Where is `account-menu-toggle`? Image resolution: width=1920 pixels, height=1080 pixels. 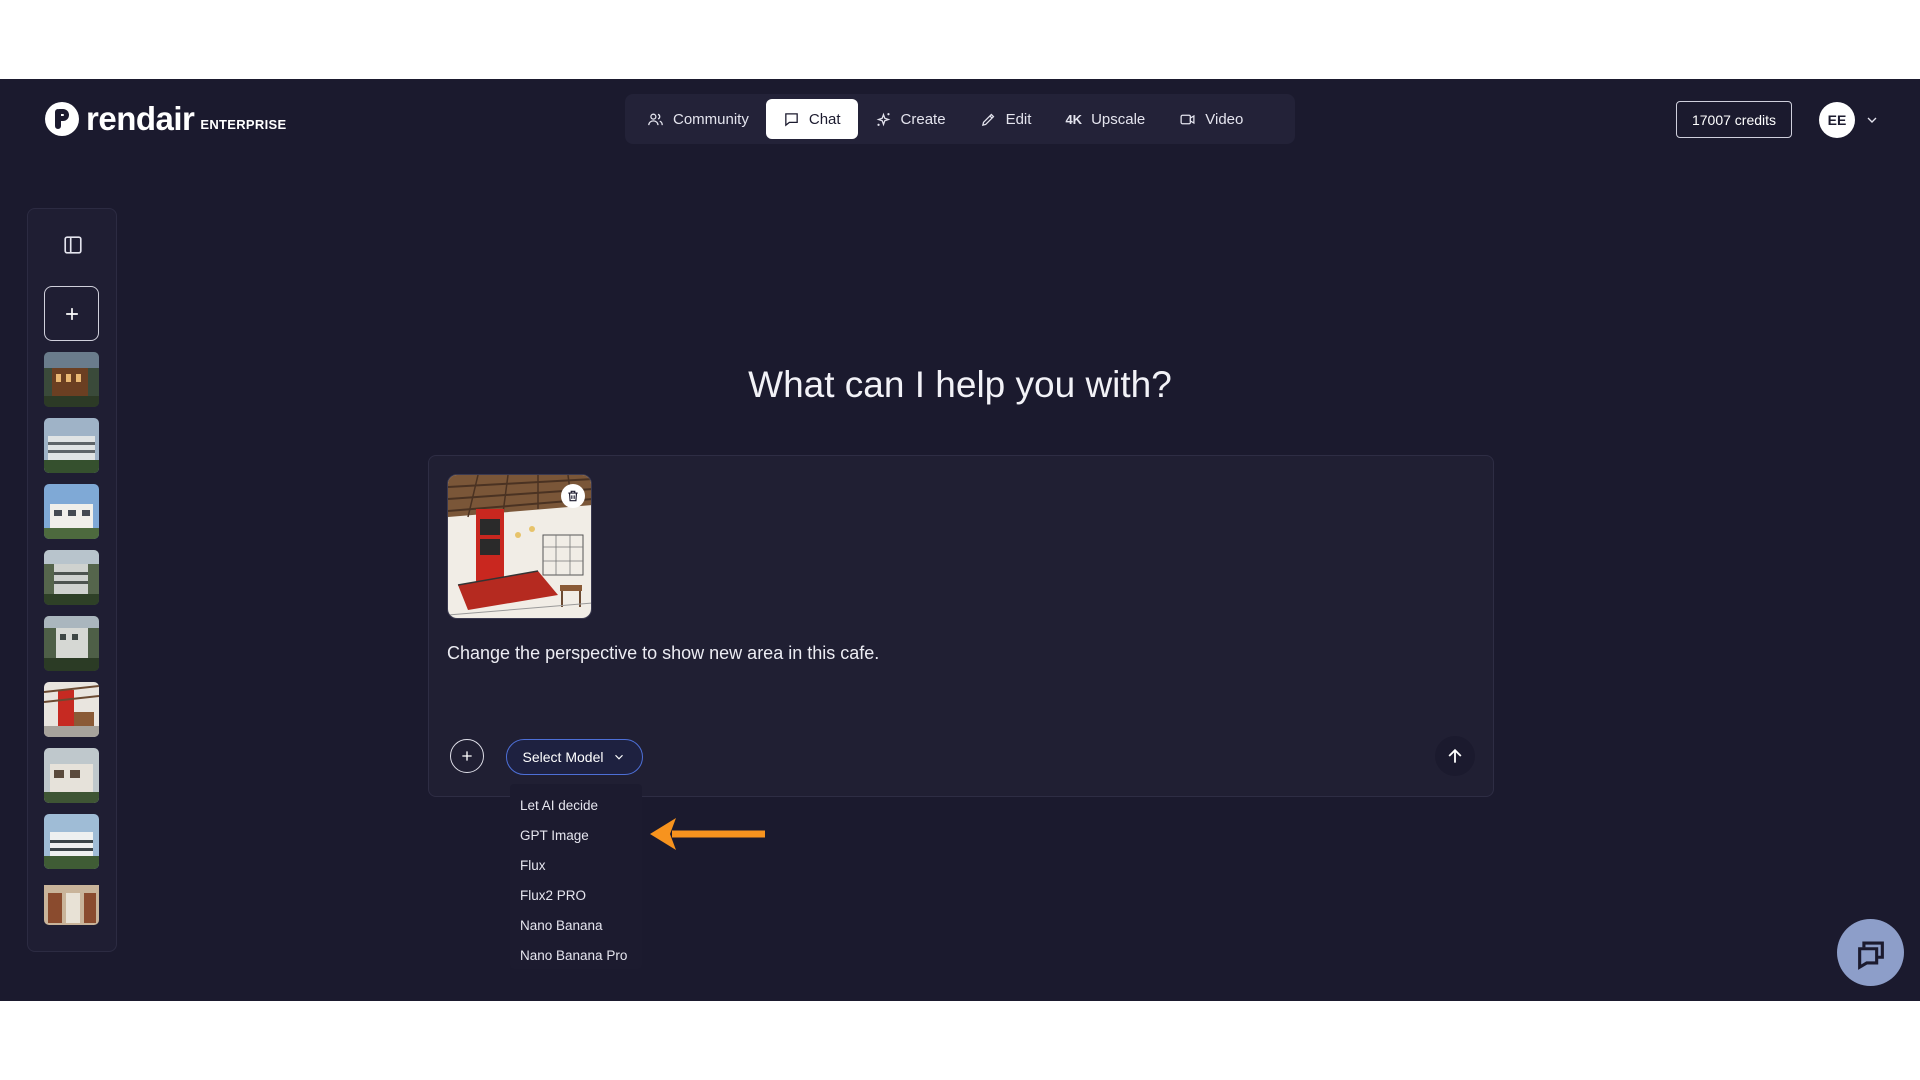 account-menu-toggle is located at coordinates (1872, 120).